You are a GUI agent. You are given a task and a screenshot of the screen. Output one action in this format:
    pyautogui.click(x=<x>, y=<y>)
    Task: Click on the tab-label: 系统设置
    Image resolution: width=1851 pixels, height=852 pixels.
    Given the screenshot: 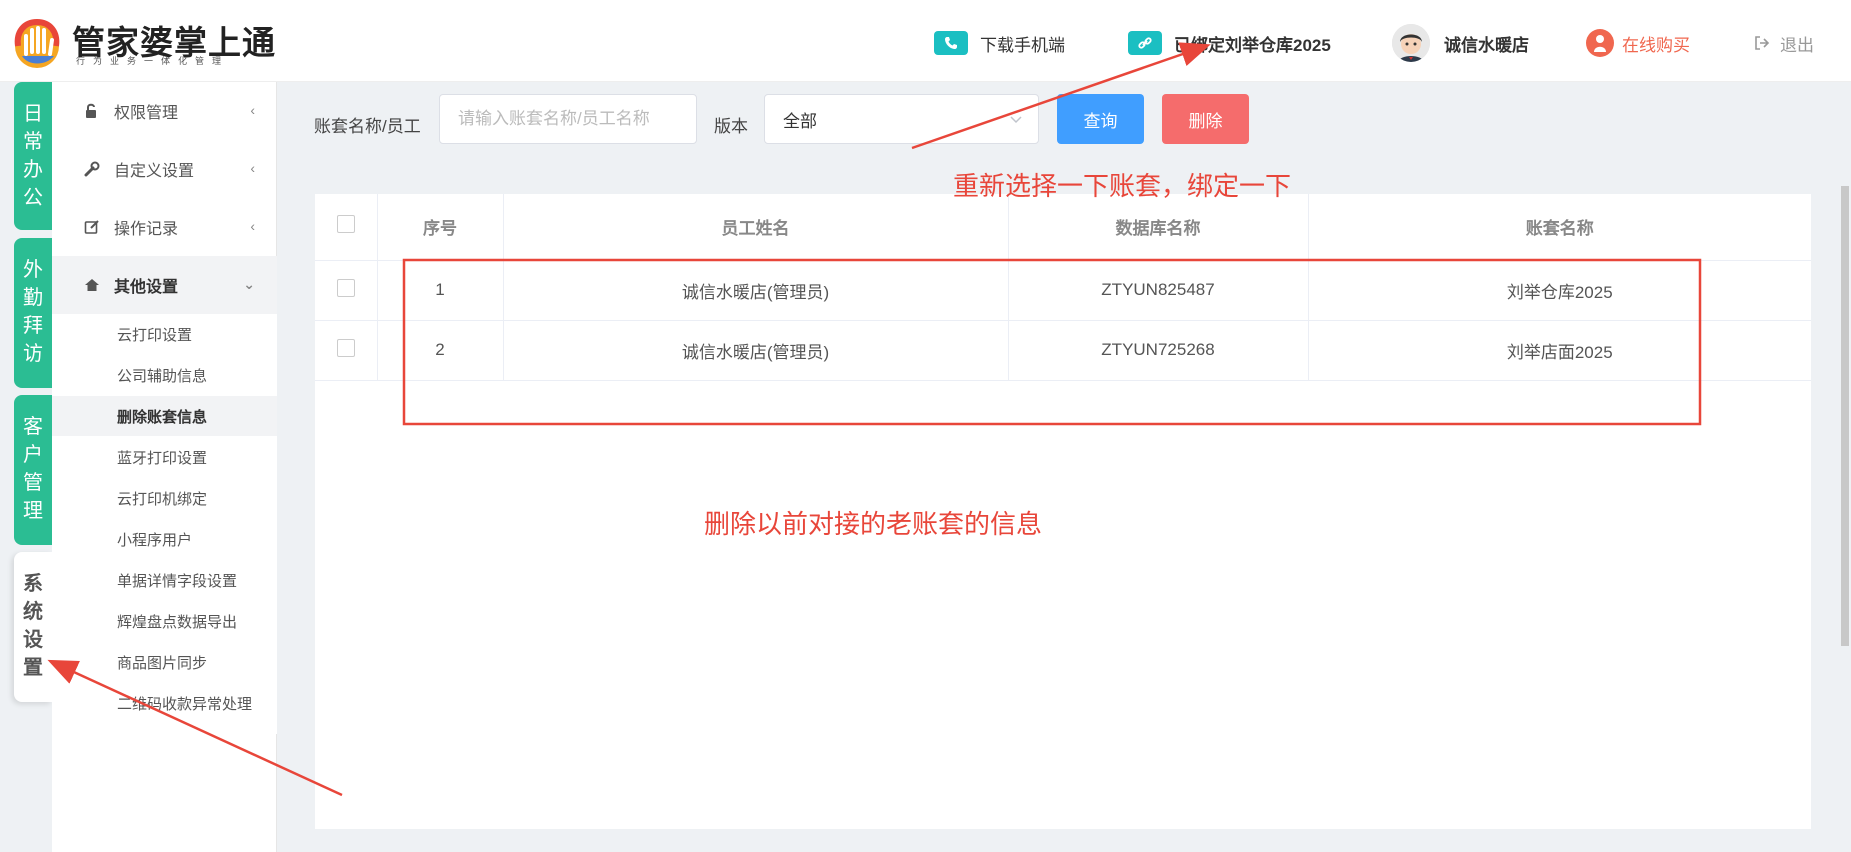 What is the action you would take?
    pyautogui.click(x=33, y=626)
    